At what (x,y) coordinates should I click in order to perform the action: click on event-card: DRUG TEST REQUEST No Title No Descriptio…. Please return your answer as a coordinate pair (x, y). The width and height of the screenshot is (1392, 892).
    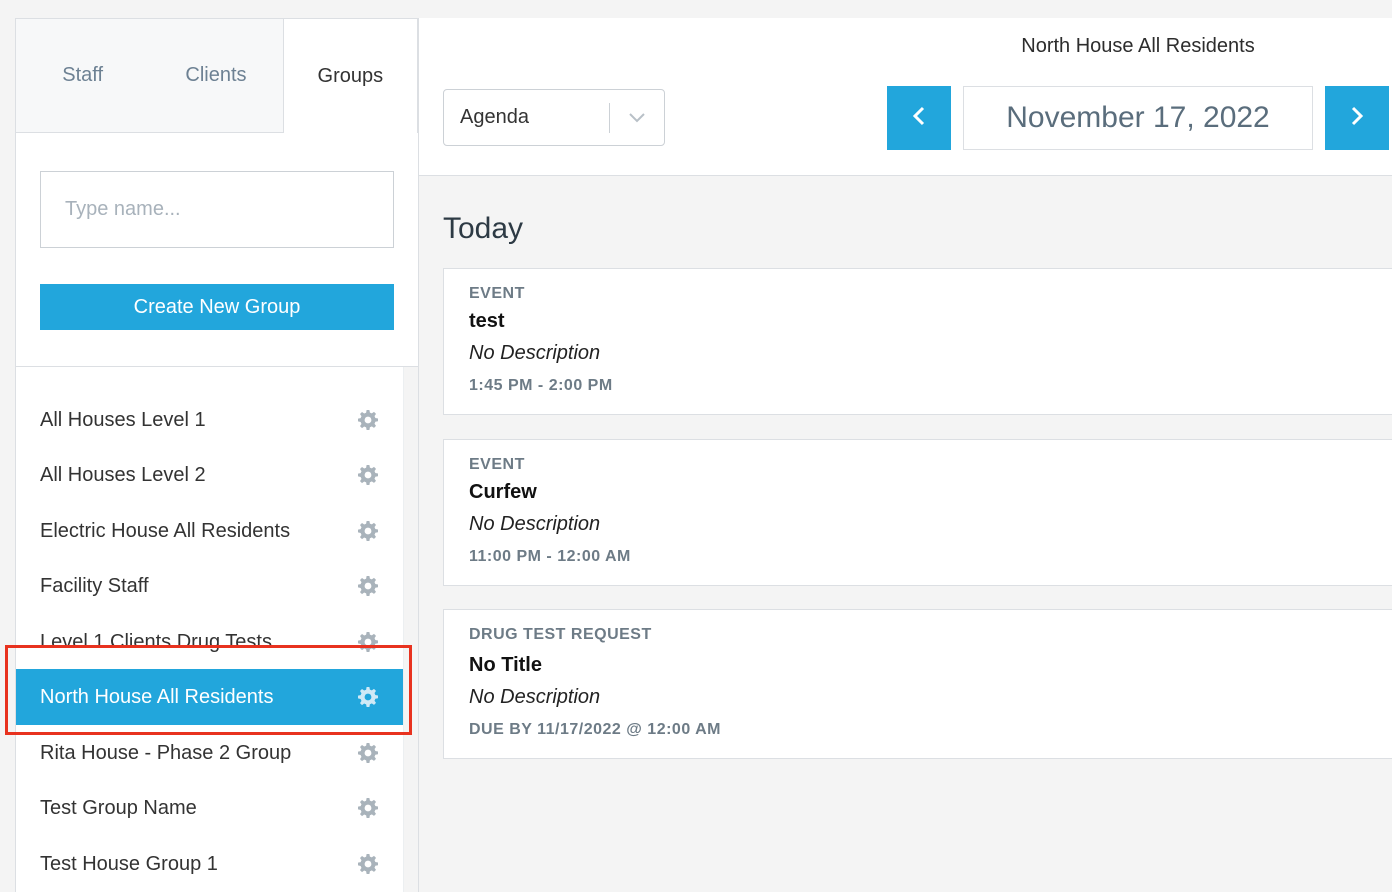
    Looking at the image, I should click on (917, 684).